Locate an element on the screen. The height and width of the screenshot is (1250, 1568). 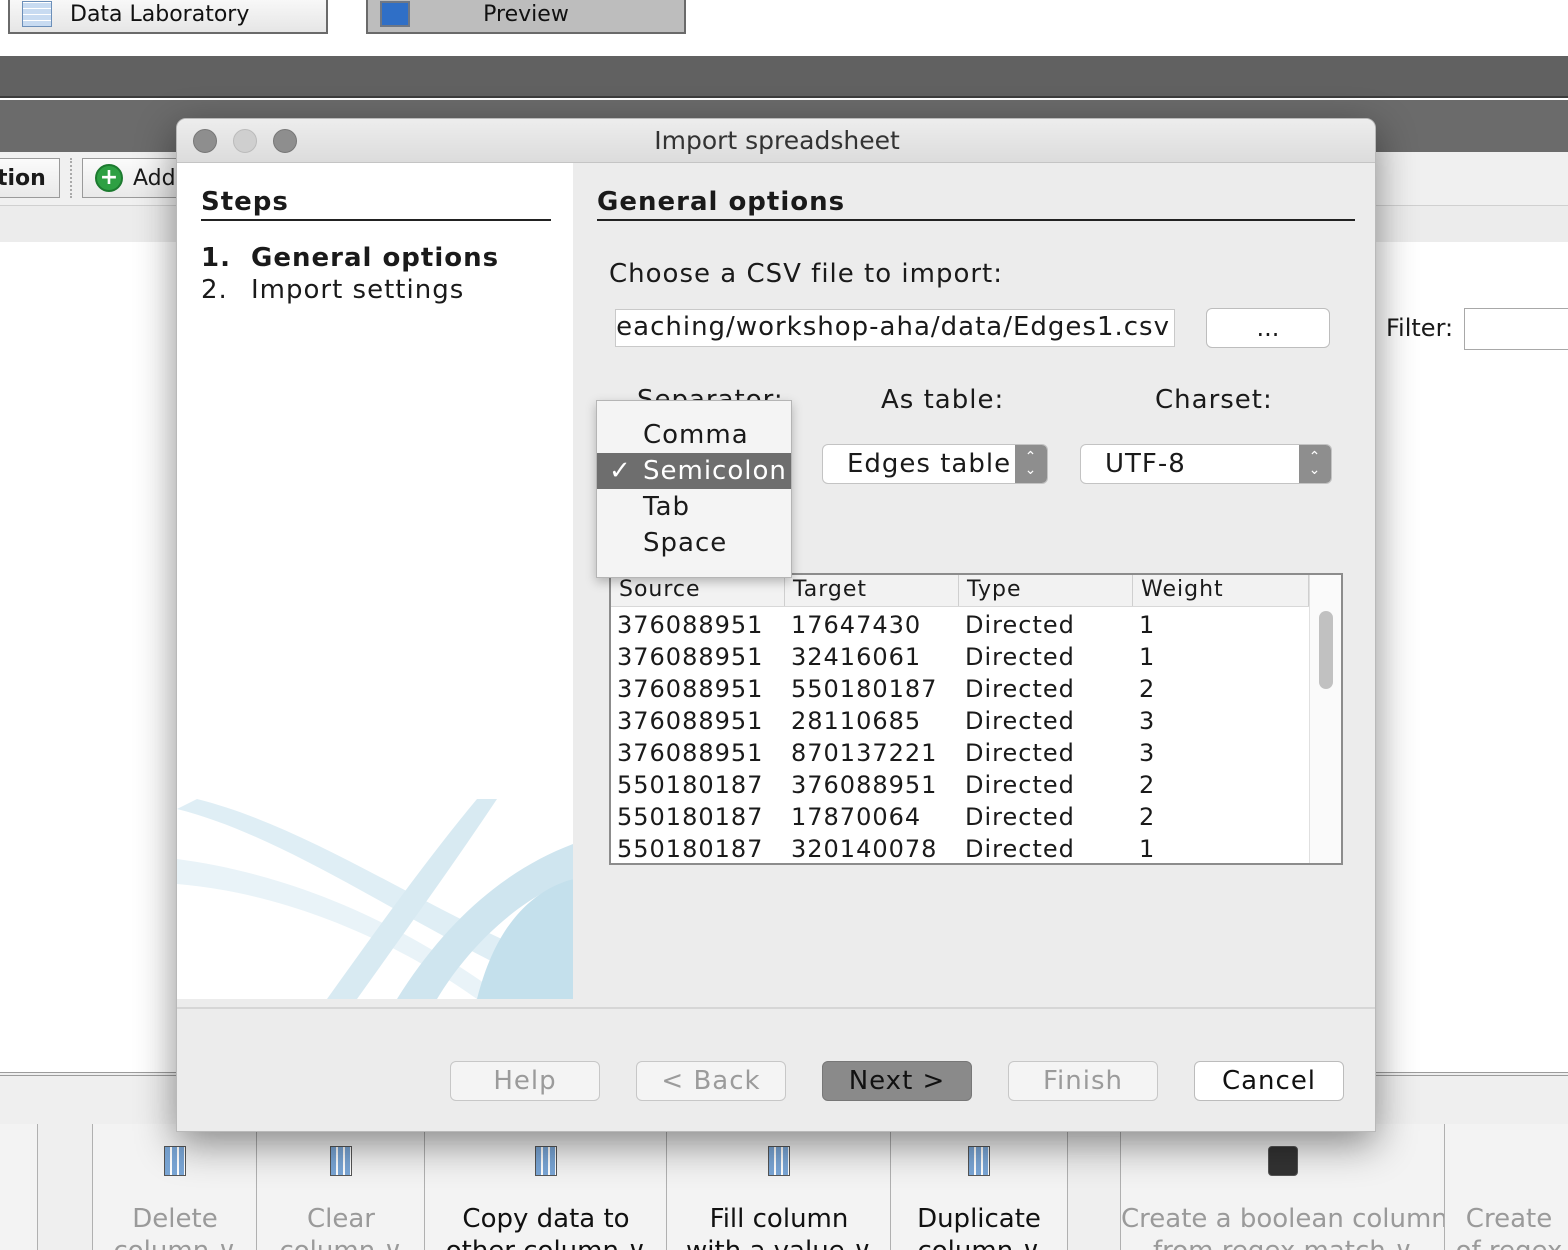
as-table-value: Edges table is located at coordinates (929, 464).